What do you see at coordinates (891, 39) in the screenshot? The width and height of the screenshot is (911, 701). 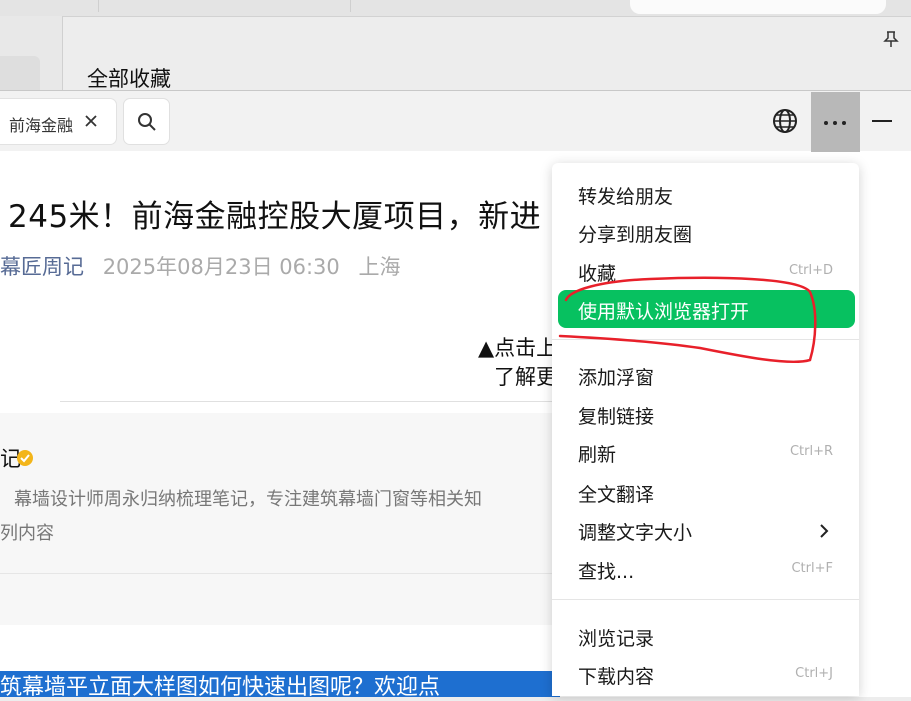 I see `pin-icon` at bounding box center [891, 39].